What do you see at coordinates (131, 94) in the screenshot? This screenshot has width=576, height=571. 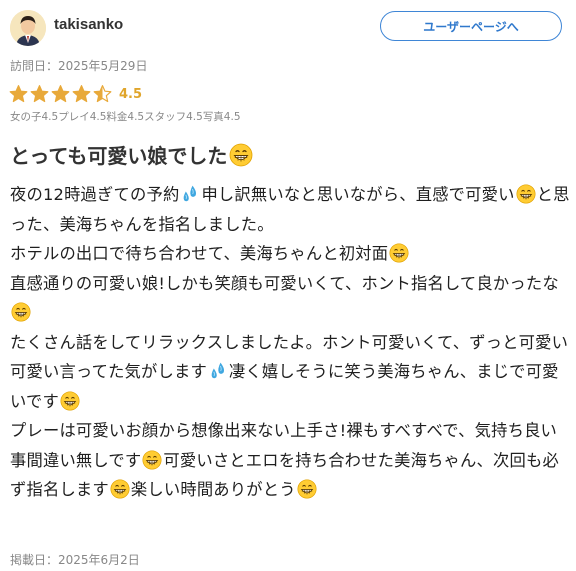 I see `rating-value: 4.5` at bounding box center [131, 94].